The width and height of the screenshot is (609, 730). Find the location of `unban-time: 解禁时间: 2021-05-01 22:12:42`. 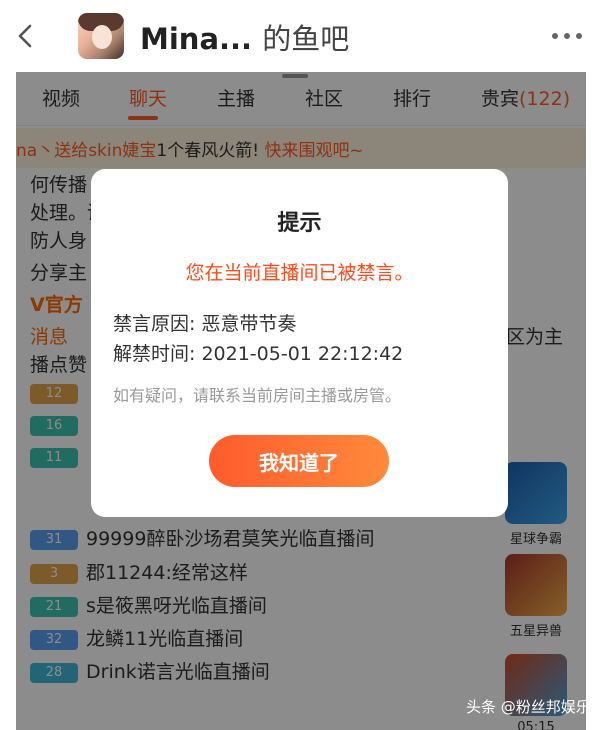

unban-time: 解禁时间: 2021-05-01 22:12:42 is located at coordinates (258, 352).